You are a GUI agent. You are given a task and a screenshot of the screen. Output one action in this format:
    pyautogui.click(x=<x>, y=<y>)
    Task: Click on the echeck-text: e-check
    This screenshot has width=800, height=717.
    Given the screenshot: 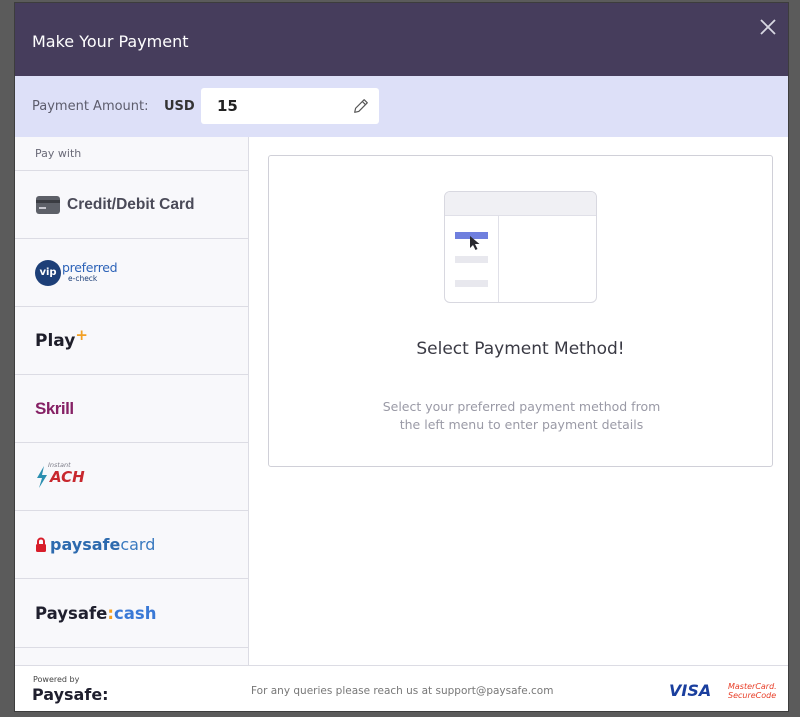 What is the action you would take?
    pyautogui.click(x=83, y=278)
    